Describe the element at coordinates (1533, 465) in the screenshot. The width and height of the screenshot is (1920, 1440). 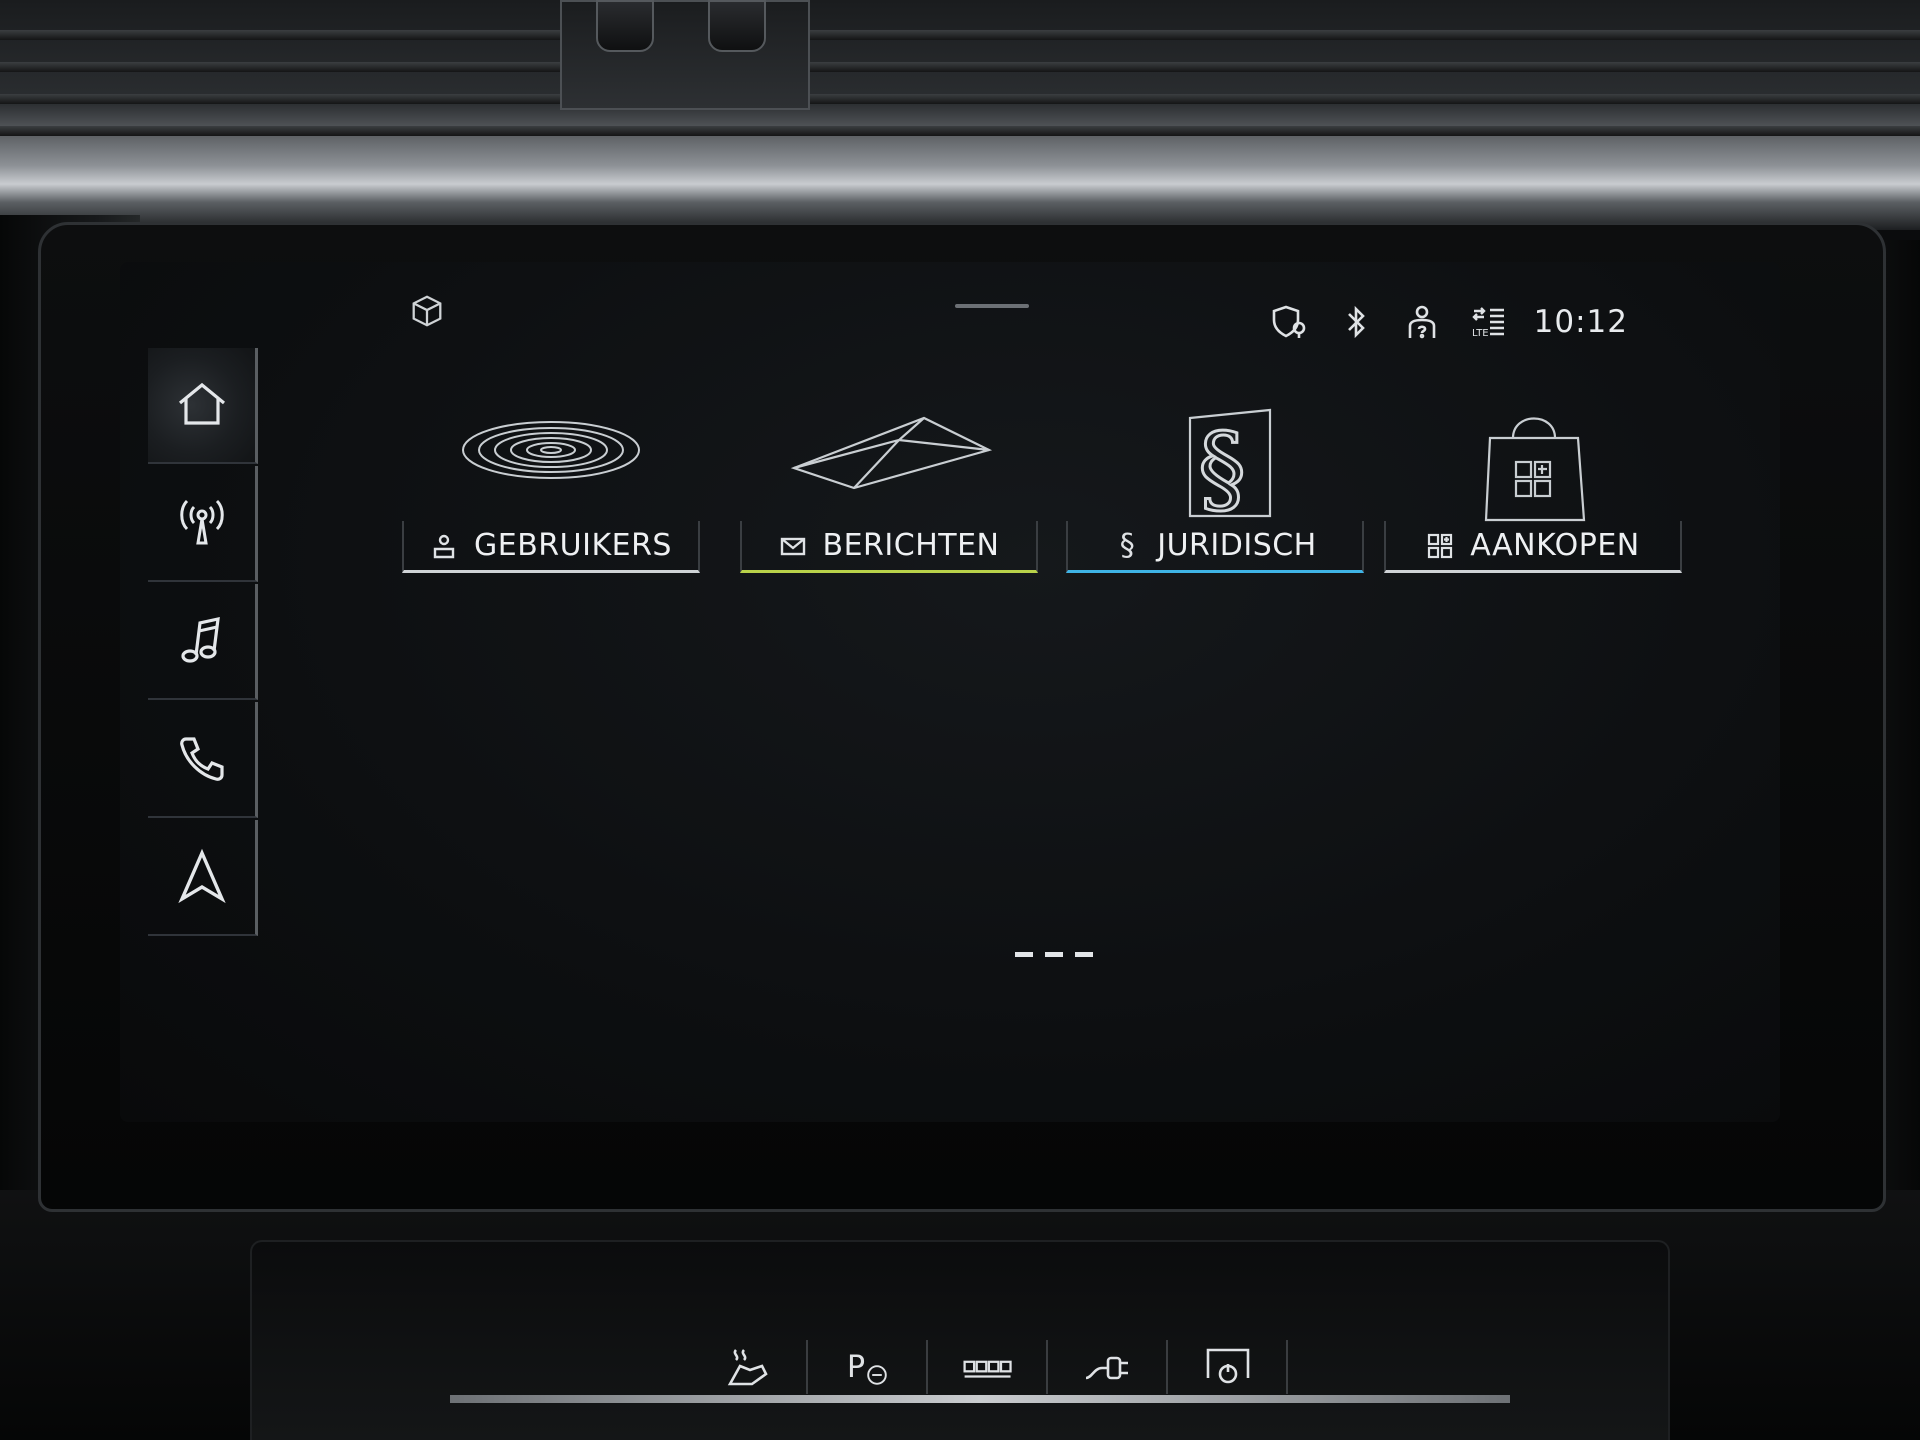
I see `purchases-bag-art` at that location.